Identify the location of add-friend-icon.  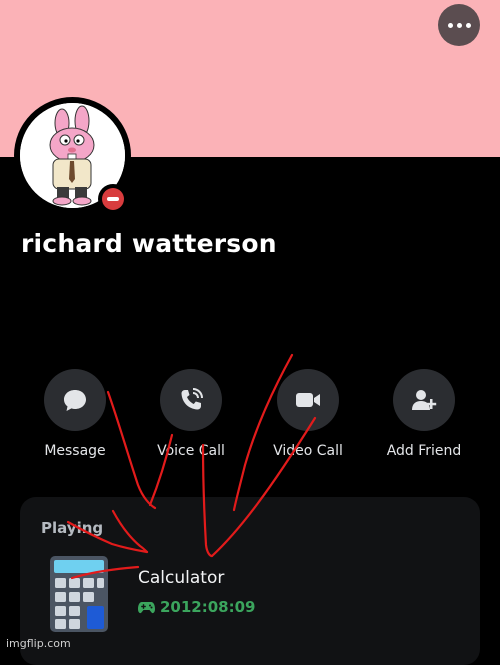
(424, 400).